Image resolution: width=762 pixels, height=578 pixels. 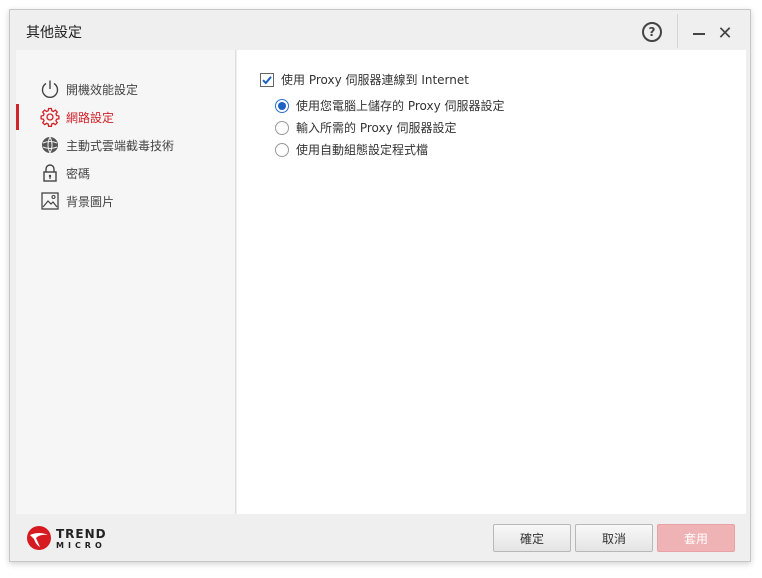 I want to click on dialog-footer: TREND MICRO 確定 取消 套用, so click(x=380, y=537).